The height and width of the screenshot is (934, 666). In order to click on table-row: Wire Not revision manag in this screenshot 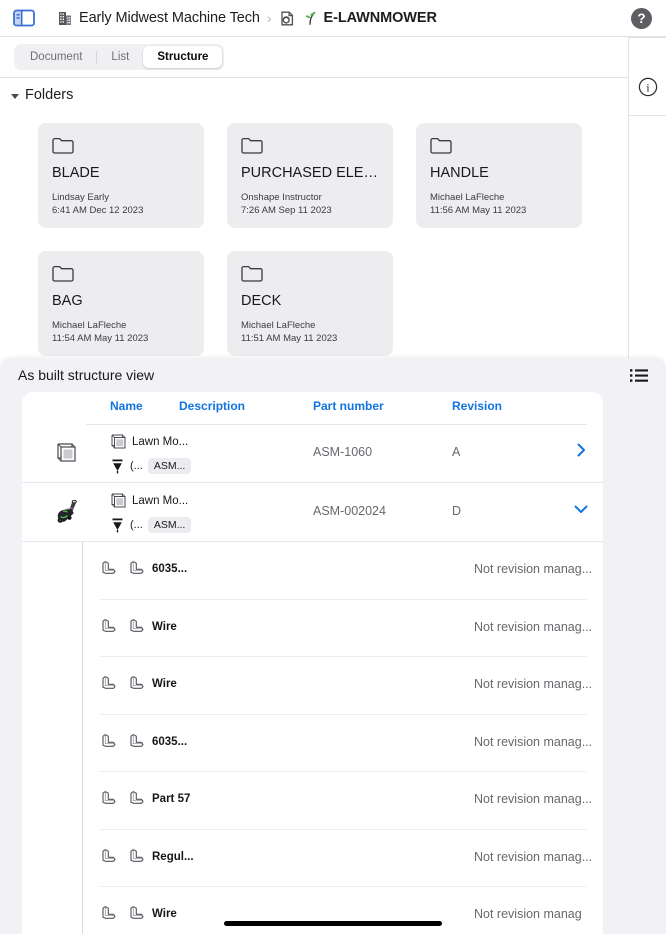, I will do `click(312, 910)`.